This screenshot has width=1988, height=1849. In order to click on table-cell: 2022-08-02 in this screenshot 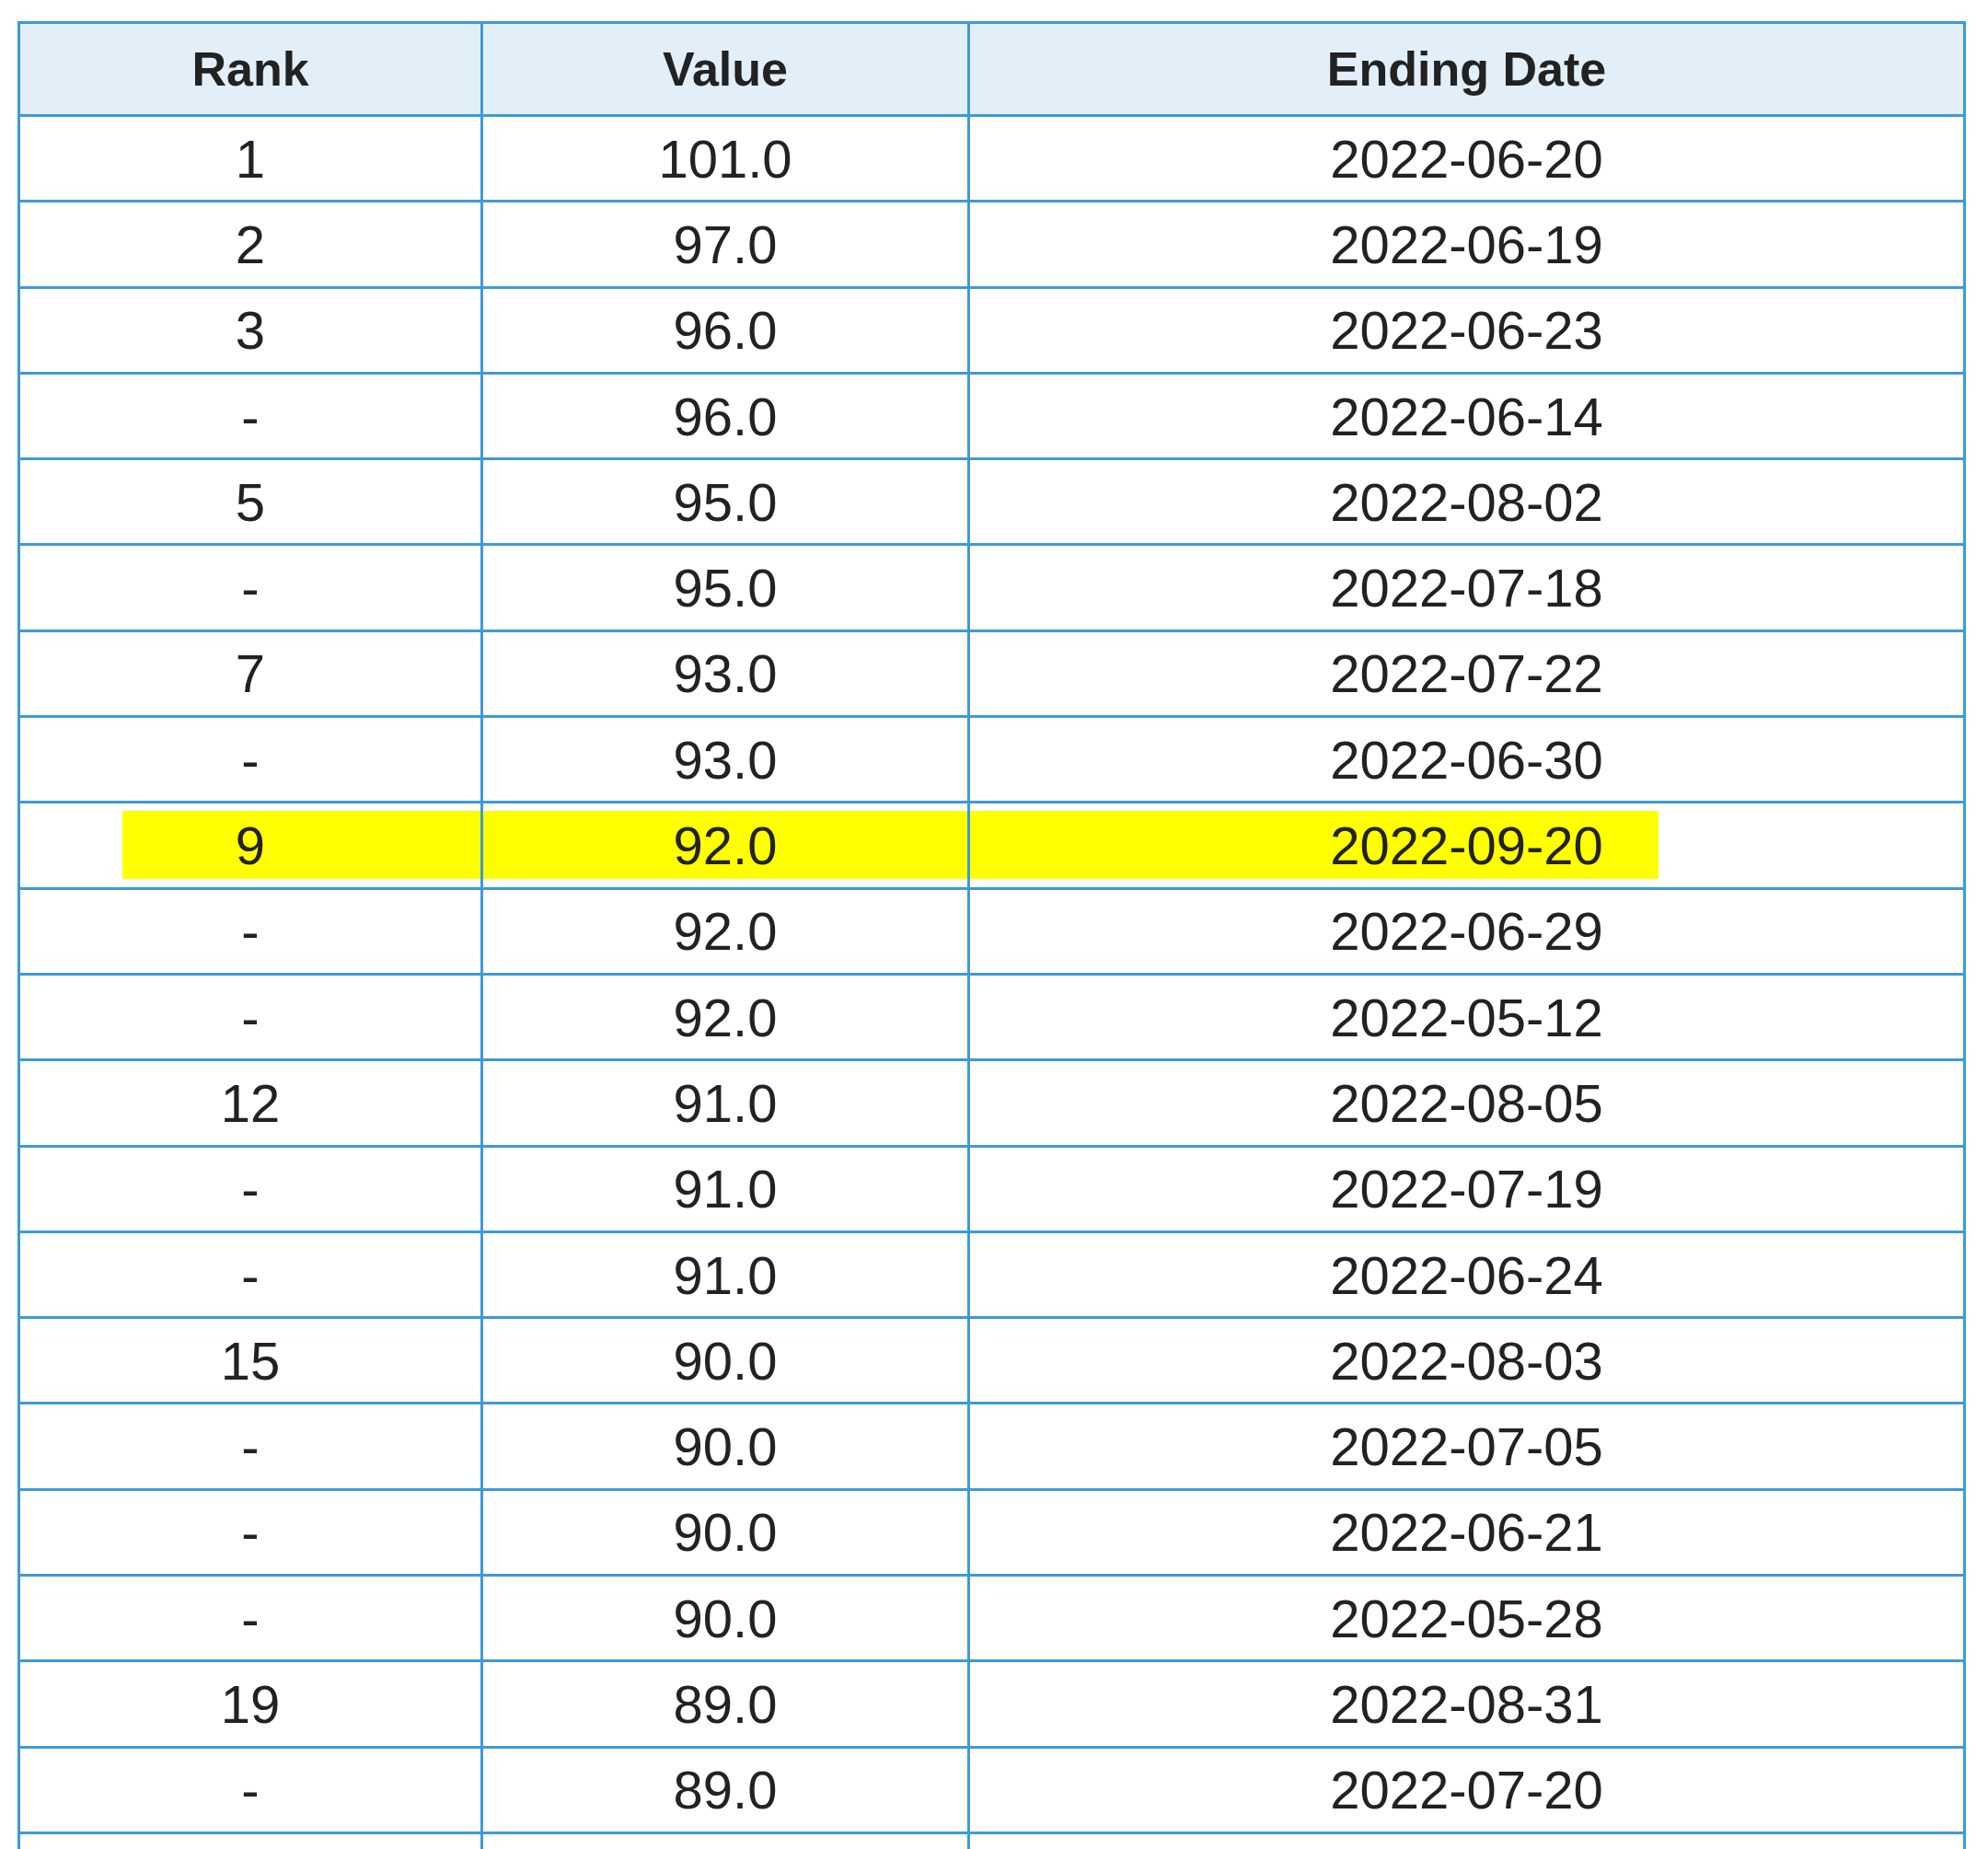, I will do `click(1468, 503)`.